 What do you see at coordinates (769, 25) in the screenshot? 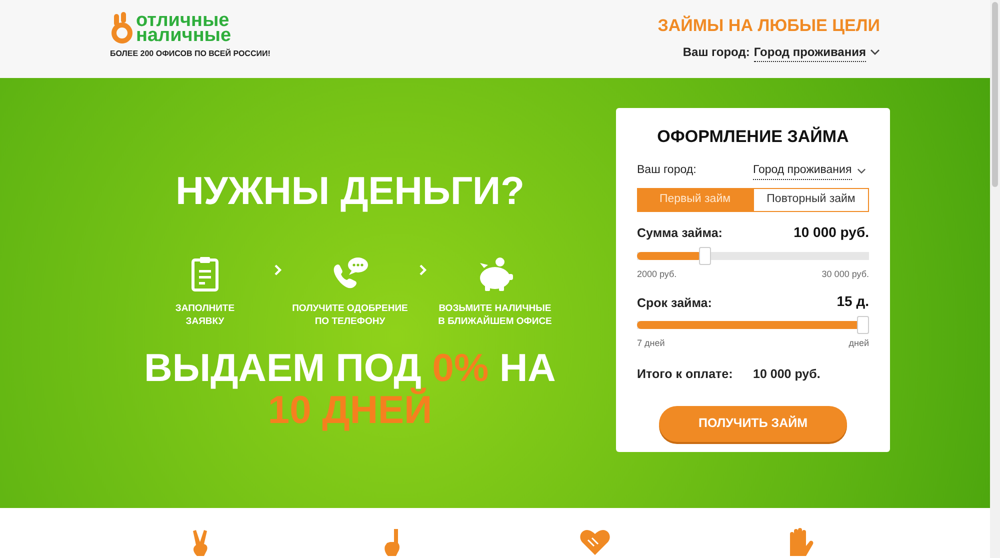
I see `slogan: ЗАЙМЫ НА ЛЮБЫЕ ЦЕЛИ` at bounding box center [769, 25].